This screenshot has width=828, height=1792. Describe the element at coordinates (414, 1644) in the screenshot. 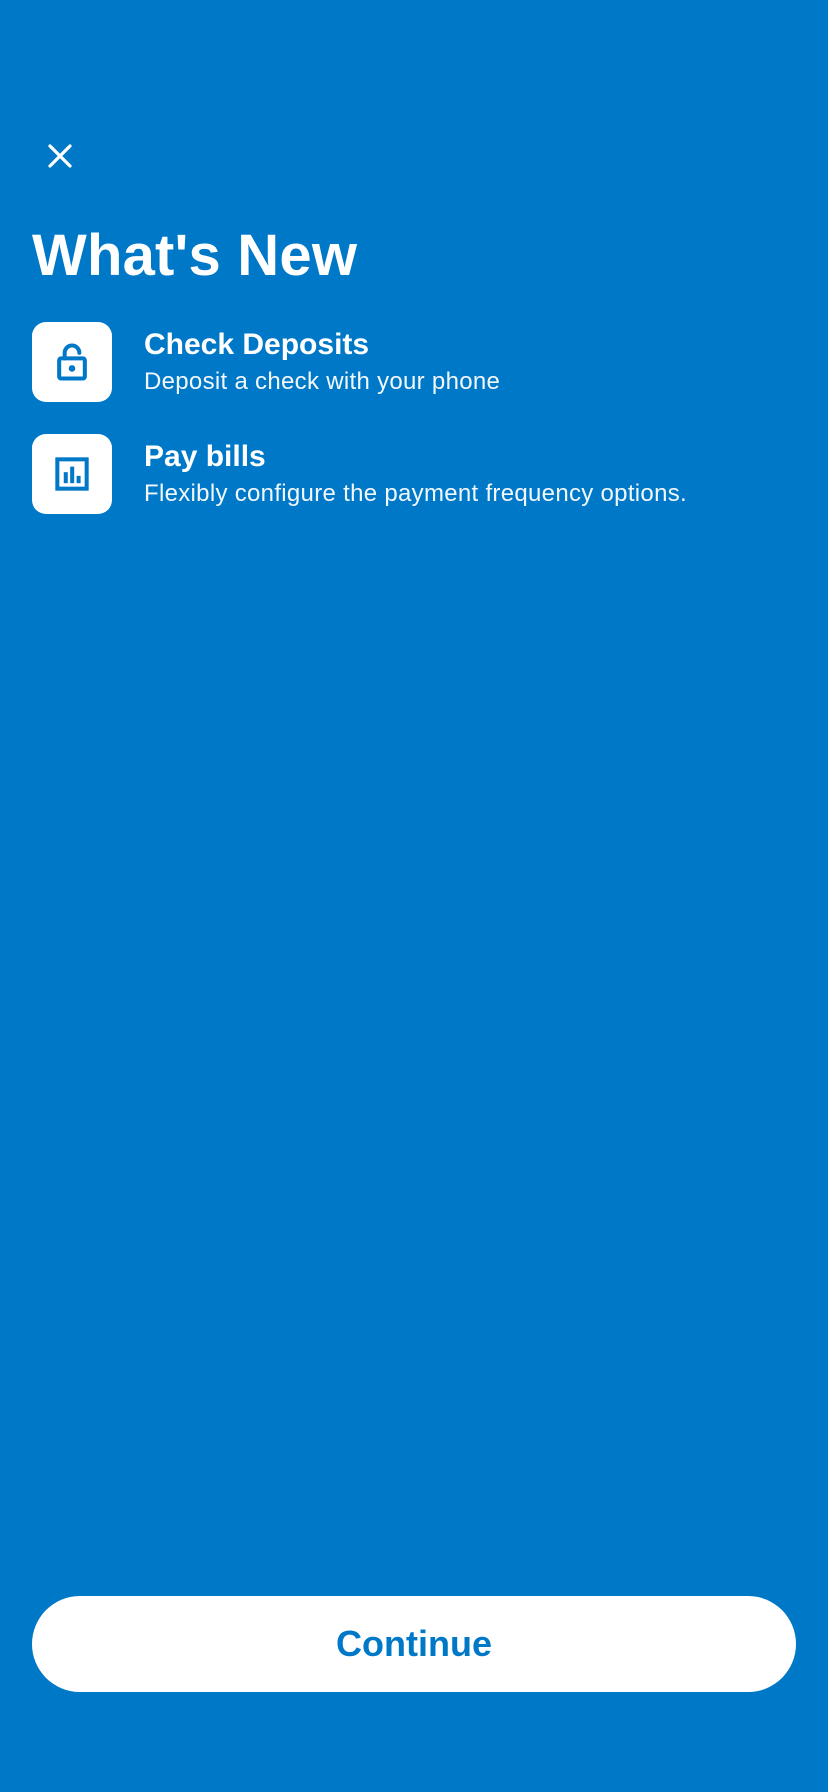

I see `continue-button: Continue` at that location.